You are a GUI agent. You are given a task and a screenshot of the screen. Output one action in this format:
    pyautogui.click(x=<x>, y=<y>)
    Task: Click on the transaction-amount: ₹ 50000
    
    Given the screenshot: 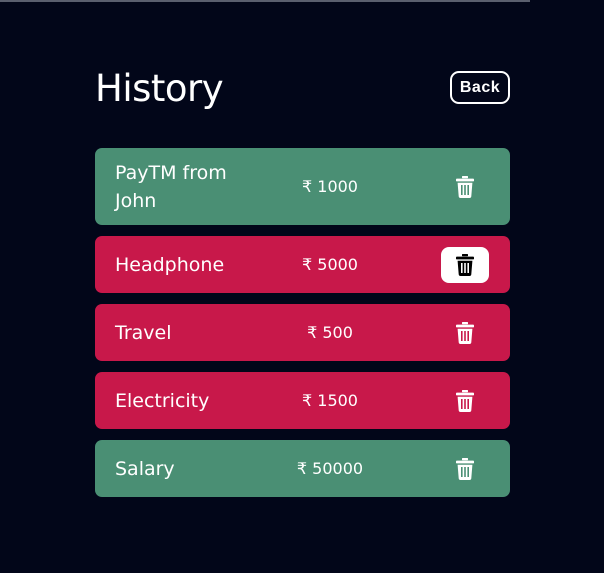 What is the action you would take?
    pyautogui.click(x=330, y=468)
    